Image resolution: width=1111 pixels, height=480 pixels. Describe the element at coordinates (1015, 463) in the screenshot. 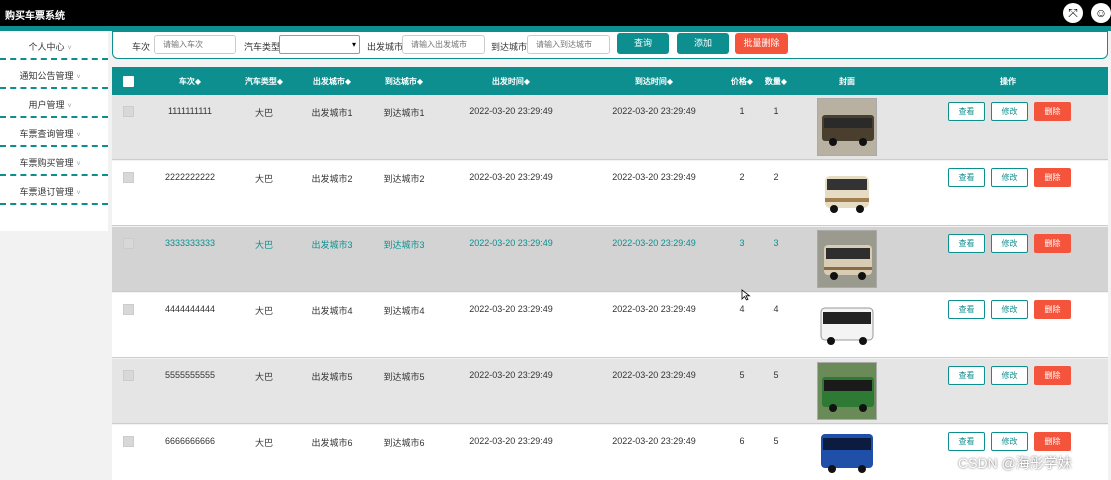

I see `watermark: CSDN @海彤学妹` at that location.